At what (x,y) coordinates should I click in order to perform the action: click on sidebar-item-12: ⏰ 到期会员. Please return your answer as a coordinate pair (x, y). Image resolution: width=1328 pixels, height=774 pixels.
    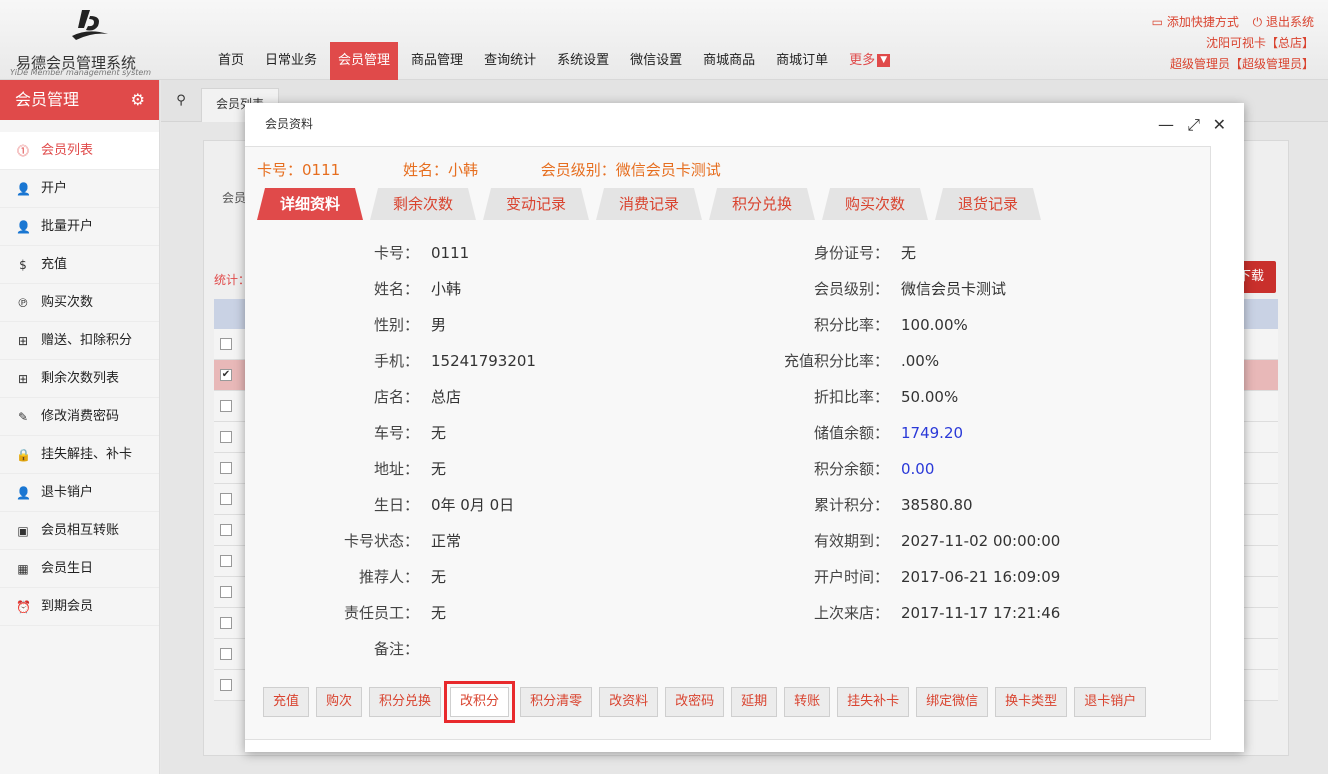
    Looking at the image, I should click on (79, 607).